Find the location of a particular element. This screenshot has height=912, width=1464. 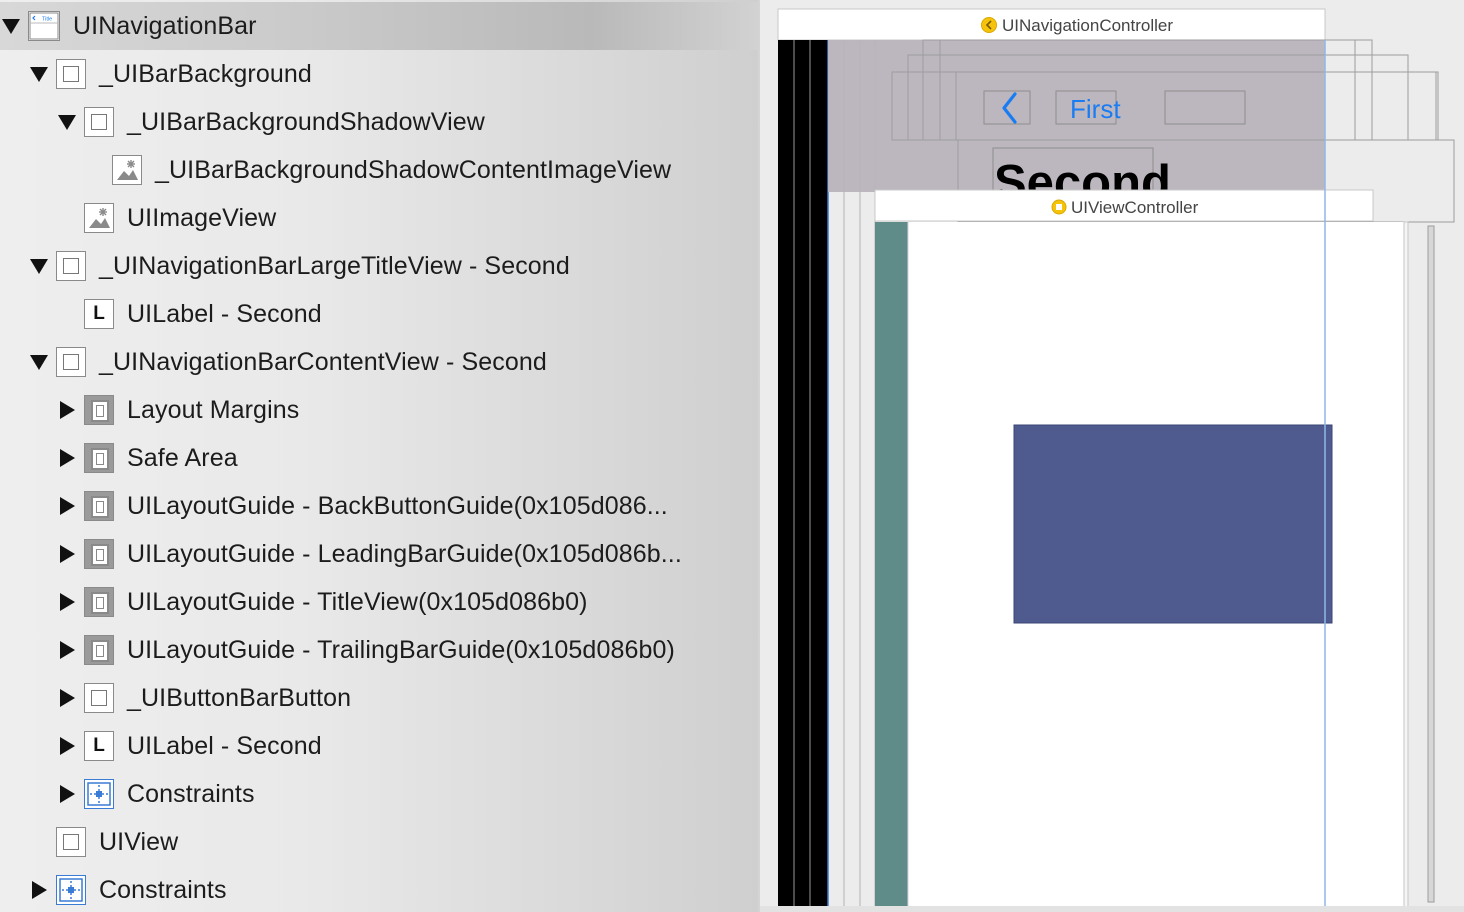

outline-row-label: _UINavigationBarContentView - Second is located at coordinates (323, 361).